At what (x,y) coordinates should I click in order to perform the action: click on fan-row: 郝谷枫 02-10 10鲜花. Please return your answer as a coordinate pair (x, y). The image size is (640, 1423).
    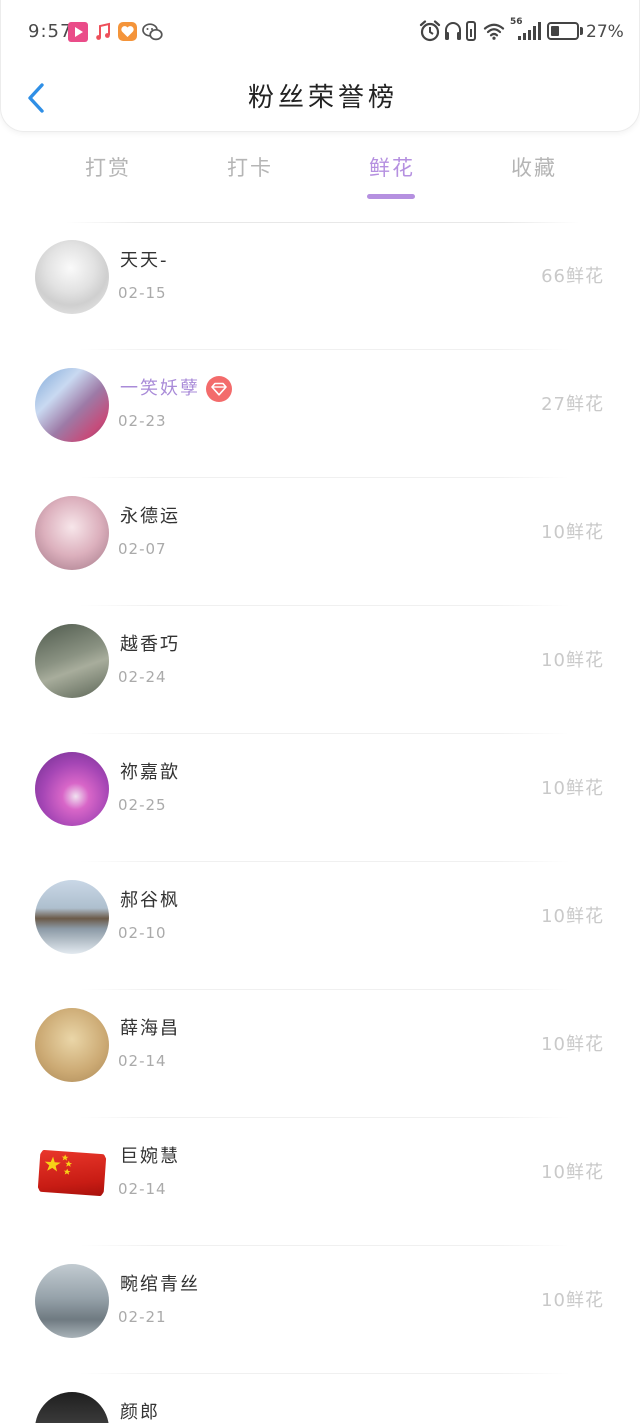
    Looking at the image, I should click on (320, 926).